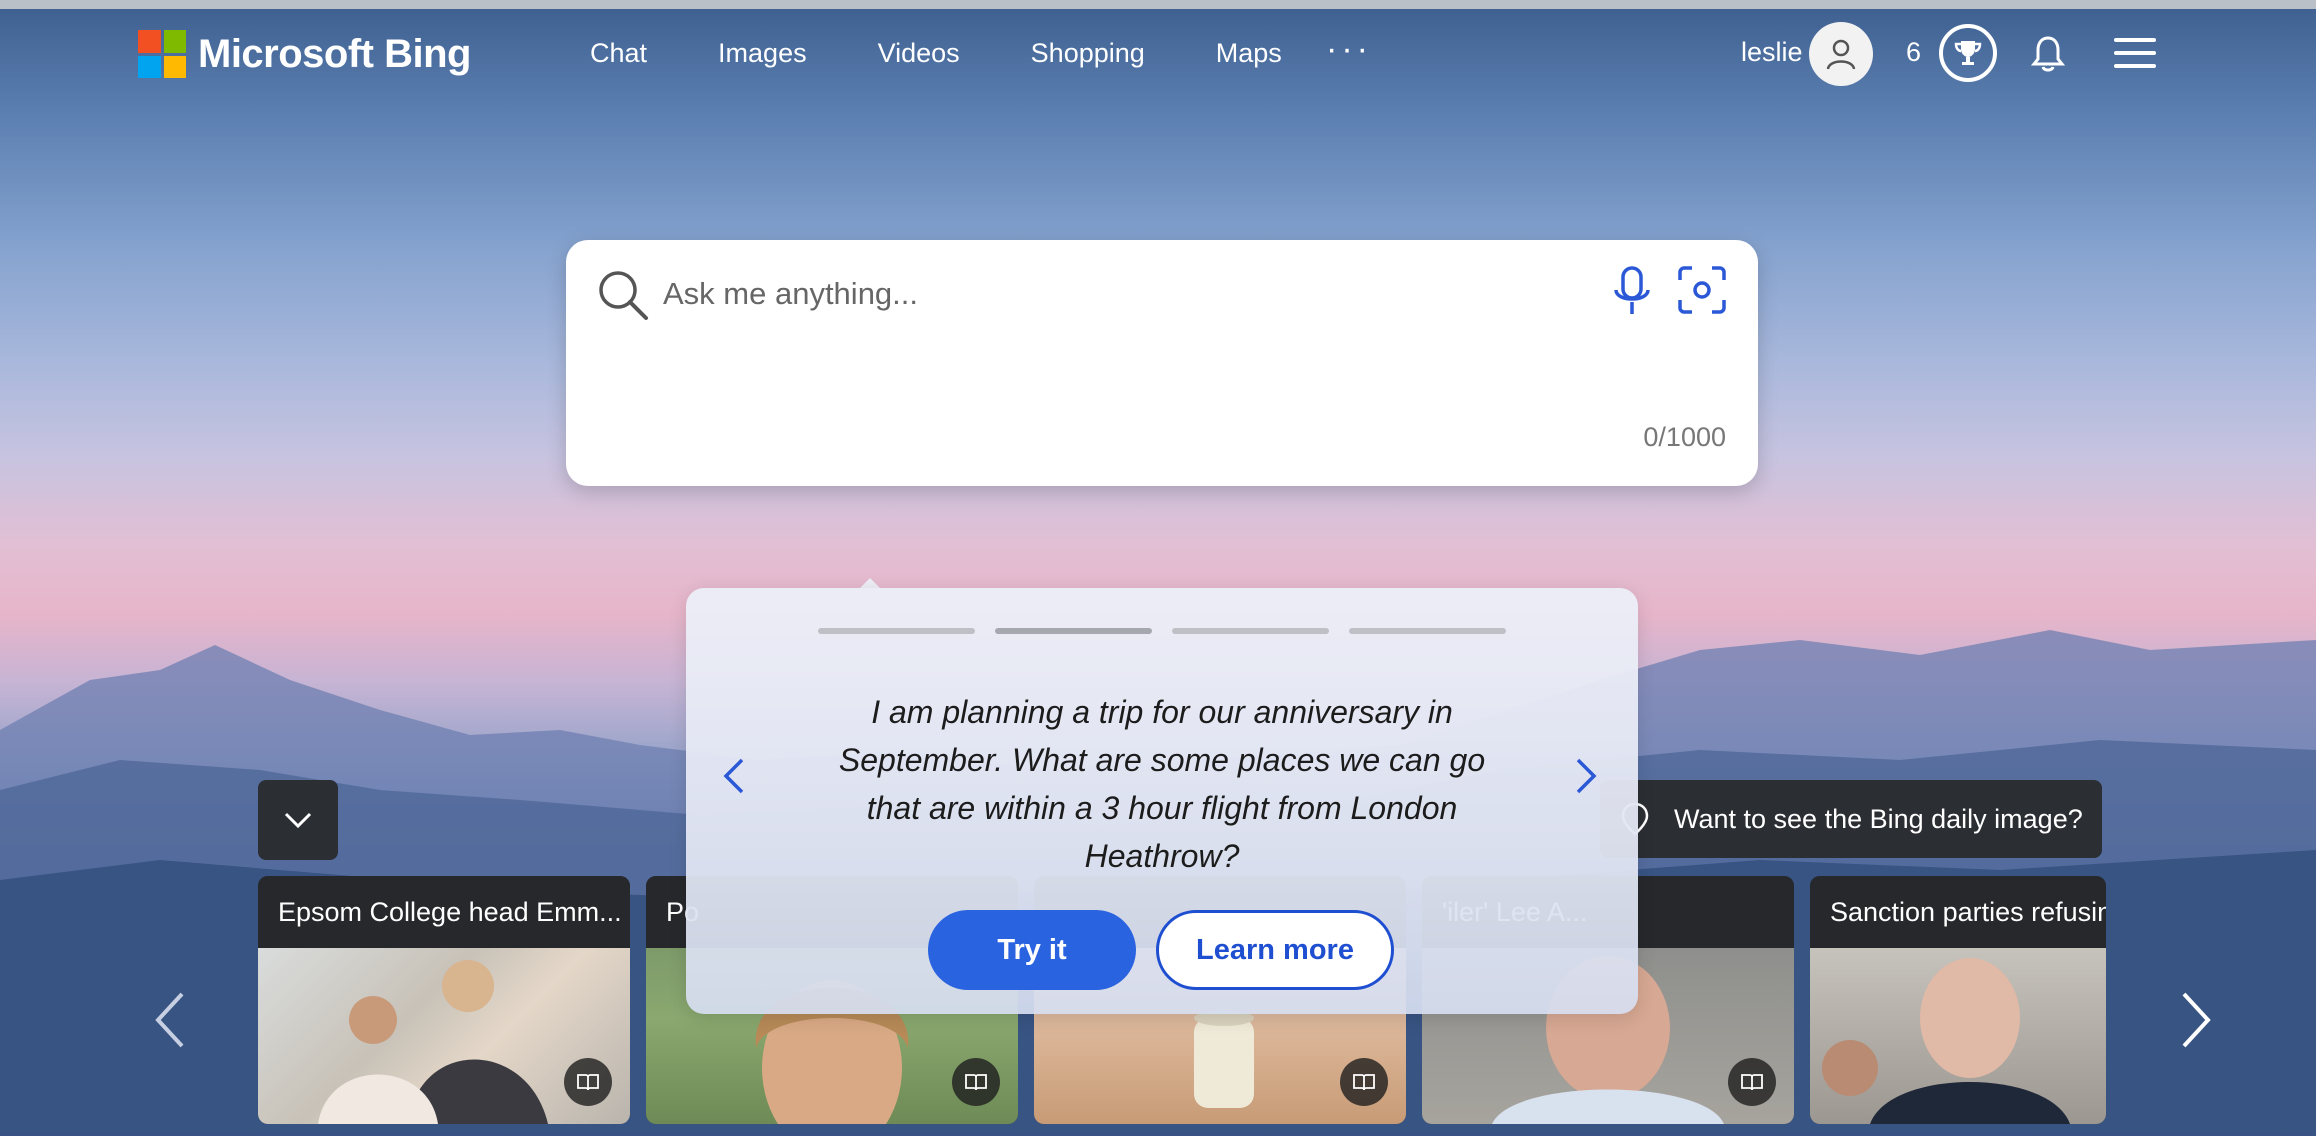 The image size is (2316, 1136). Describe the element at coordinates (1349, 49) in the screenshot. I see `nav-more-button: ···` at that location.